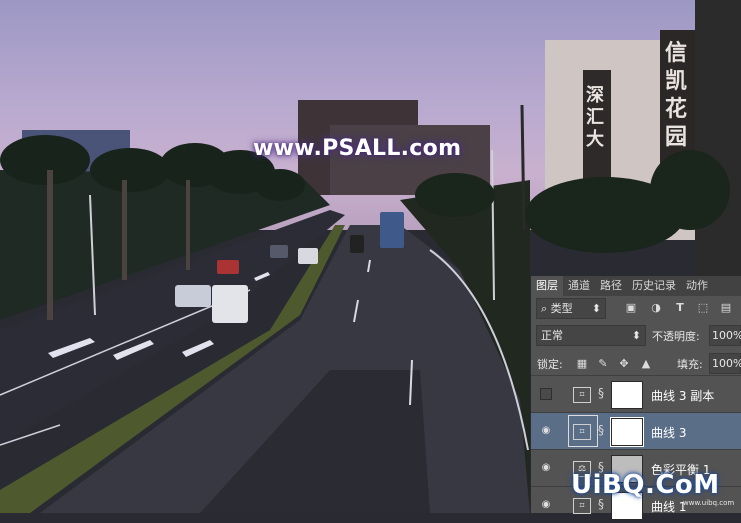 The width and height of the screenshot is (741, 523). Describe the element at coordinates (561, 308) in the screenshot. I see `filter-type-label: 类型` at that location.